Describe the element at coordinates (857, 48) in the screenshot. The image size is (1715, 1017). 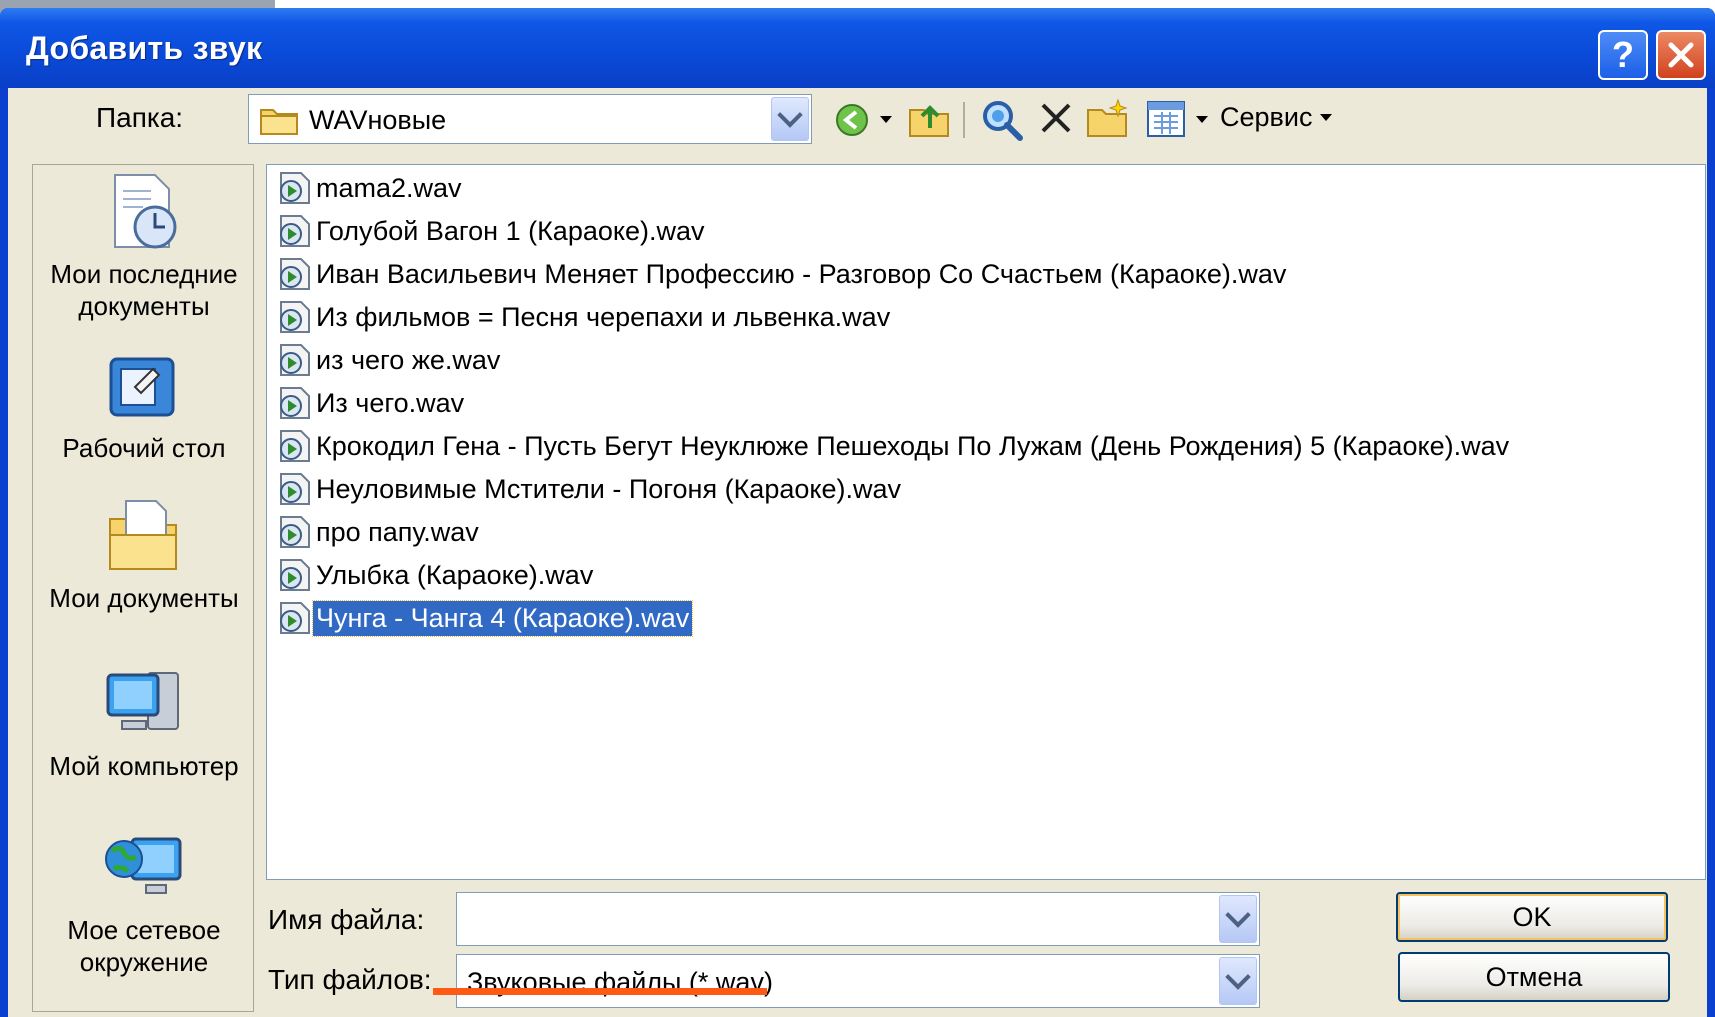
I see `title-bar: Добавить звук ?` at that location.